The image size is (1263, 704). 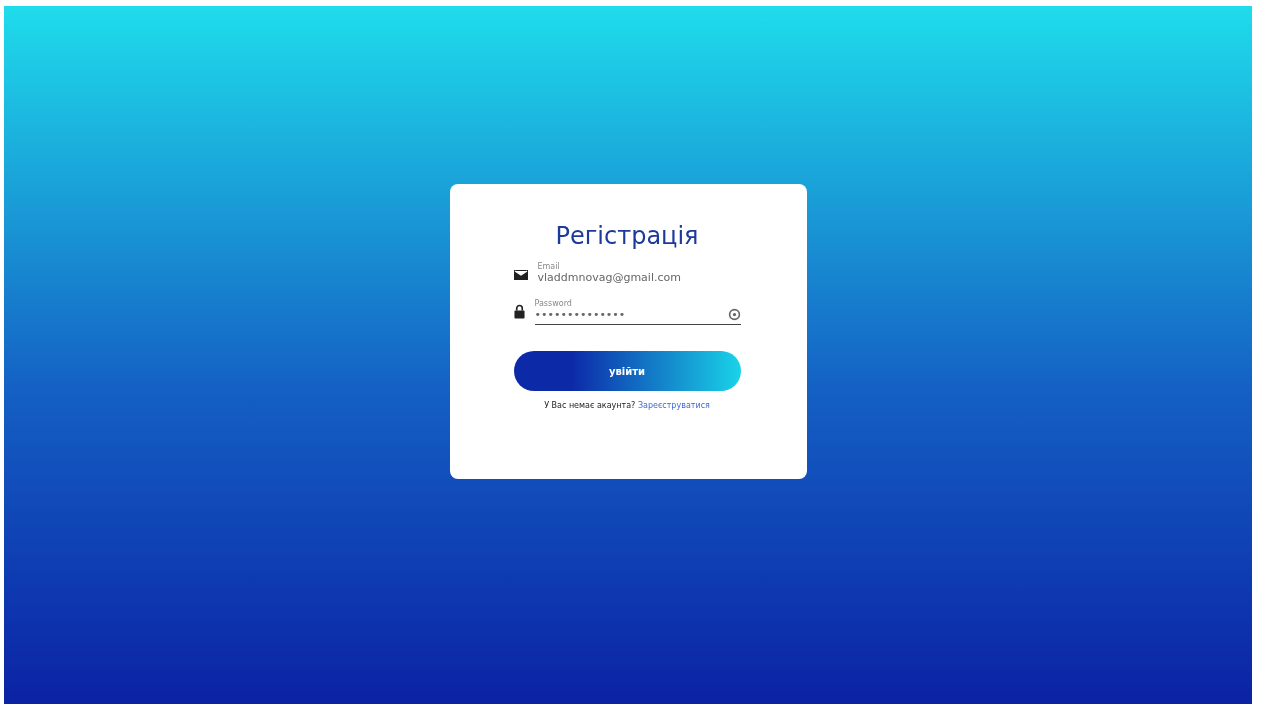 What do you see at coordinates (627, 371) in the screenshot?
I see `login-button: увійти` at bounding box center [627, 371].